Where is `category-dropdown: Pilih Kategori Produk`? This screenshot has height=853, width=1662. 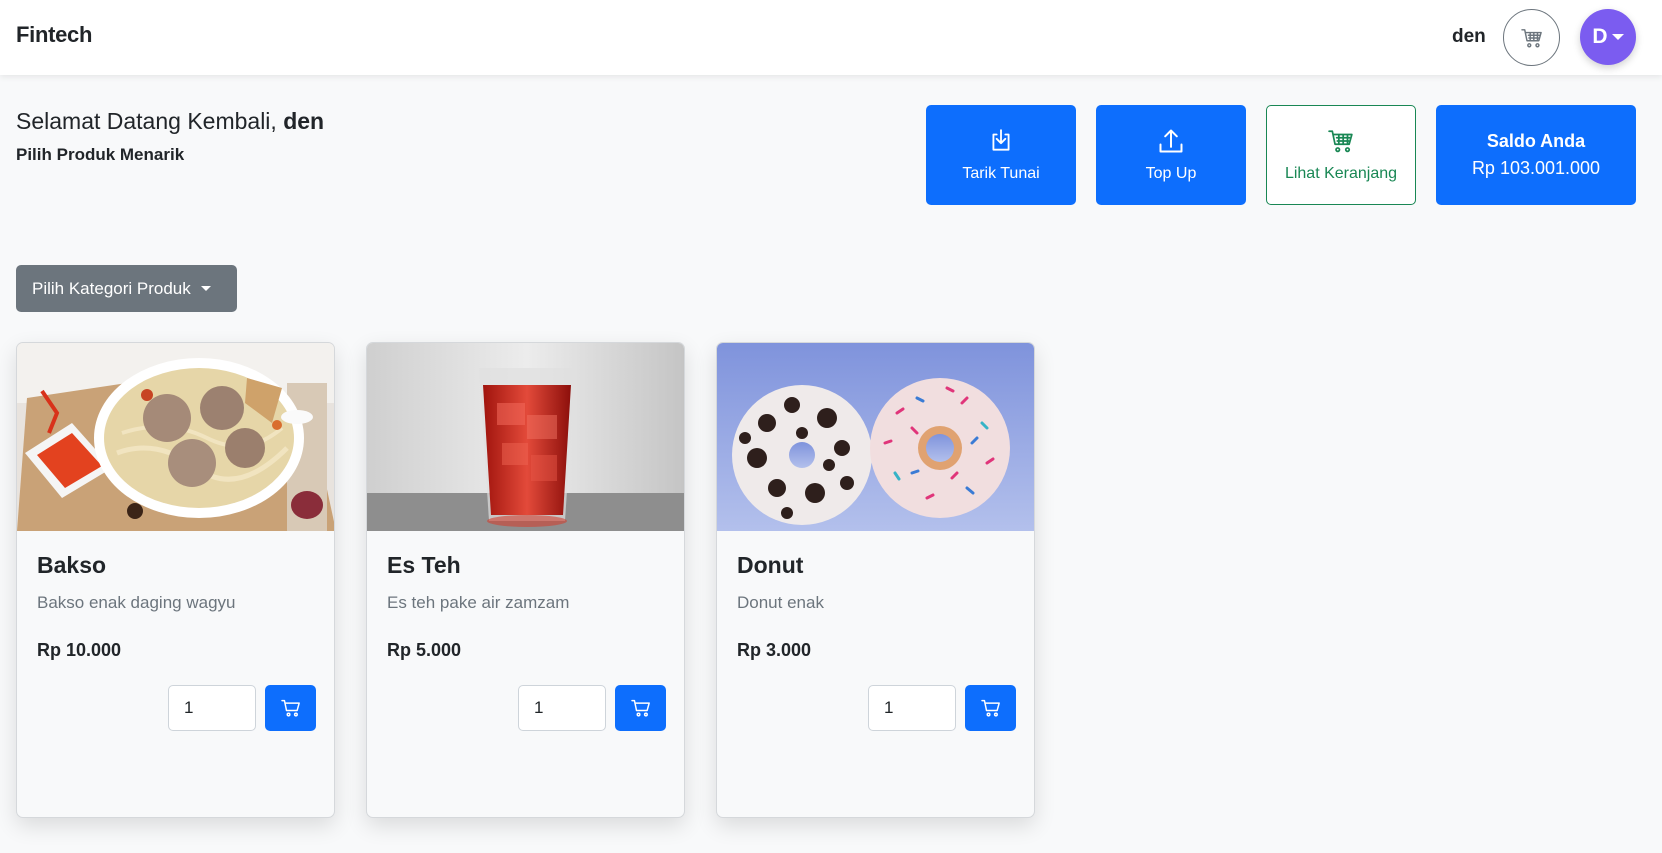 category-dropdown: Pilih Kategori Produk is located at coordinates (126, 288).